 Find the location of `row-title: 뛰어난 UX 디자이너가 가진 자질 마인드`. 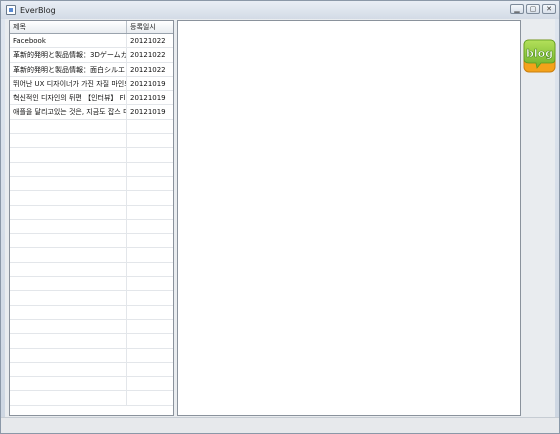

row-title: 뛰어난 UX 디자이너가 가진 자질 마인드 is located at coordinates (68, 83).